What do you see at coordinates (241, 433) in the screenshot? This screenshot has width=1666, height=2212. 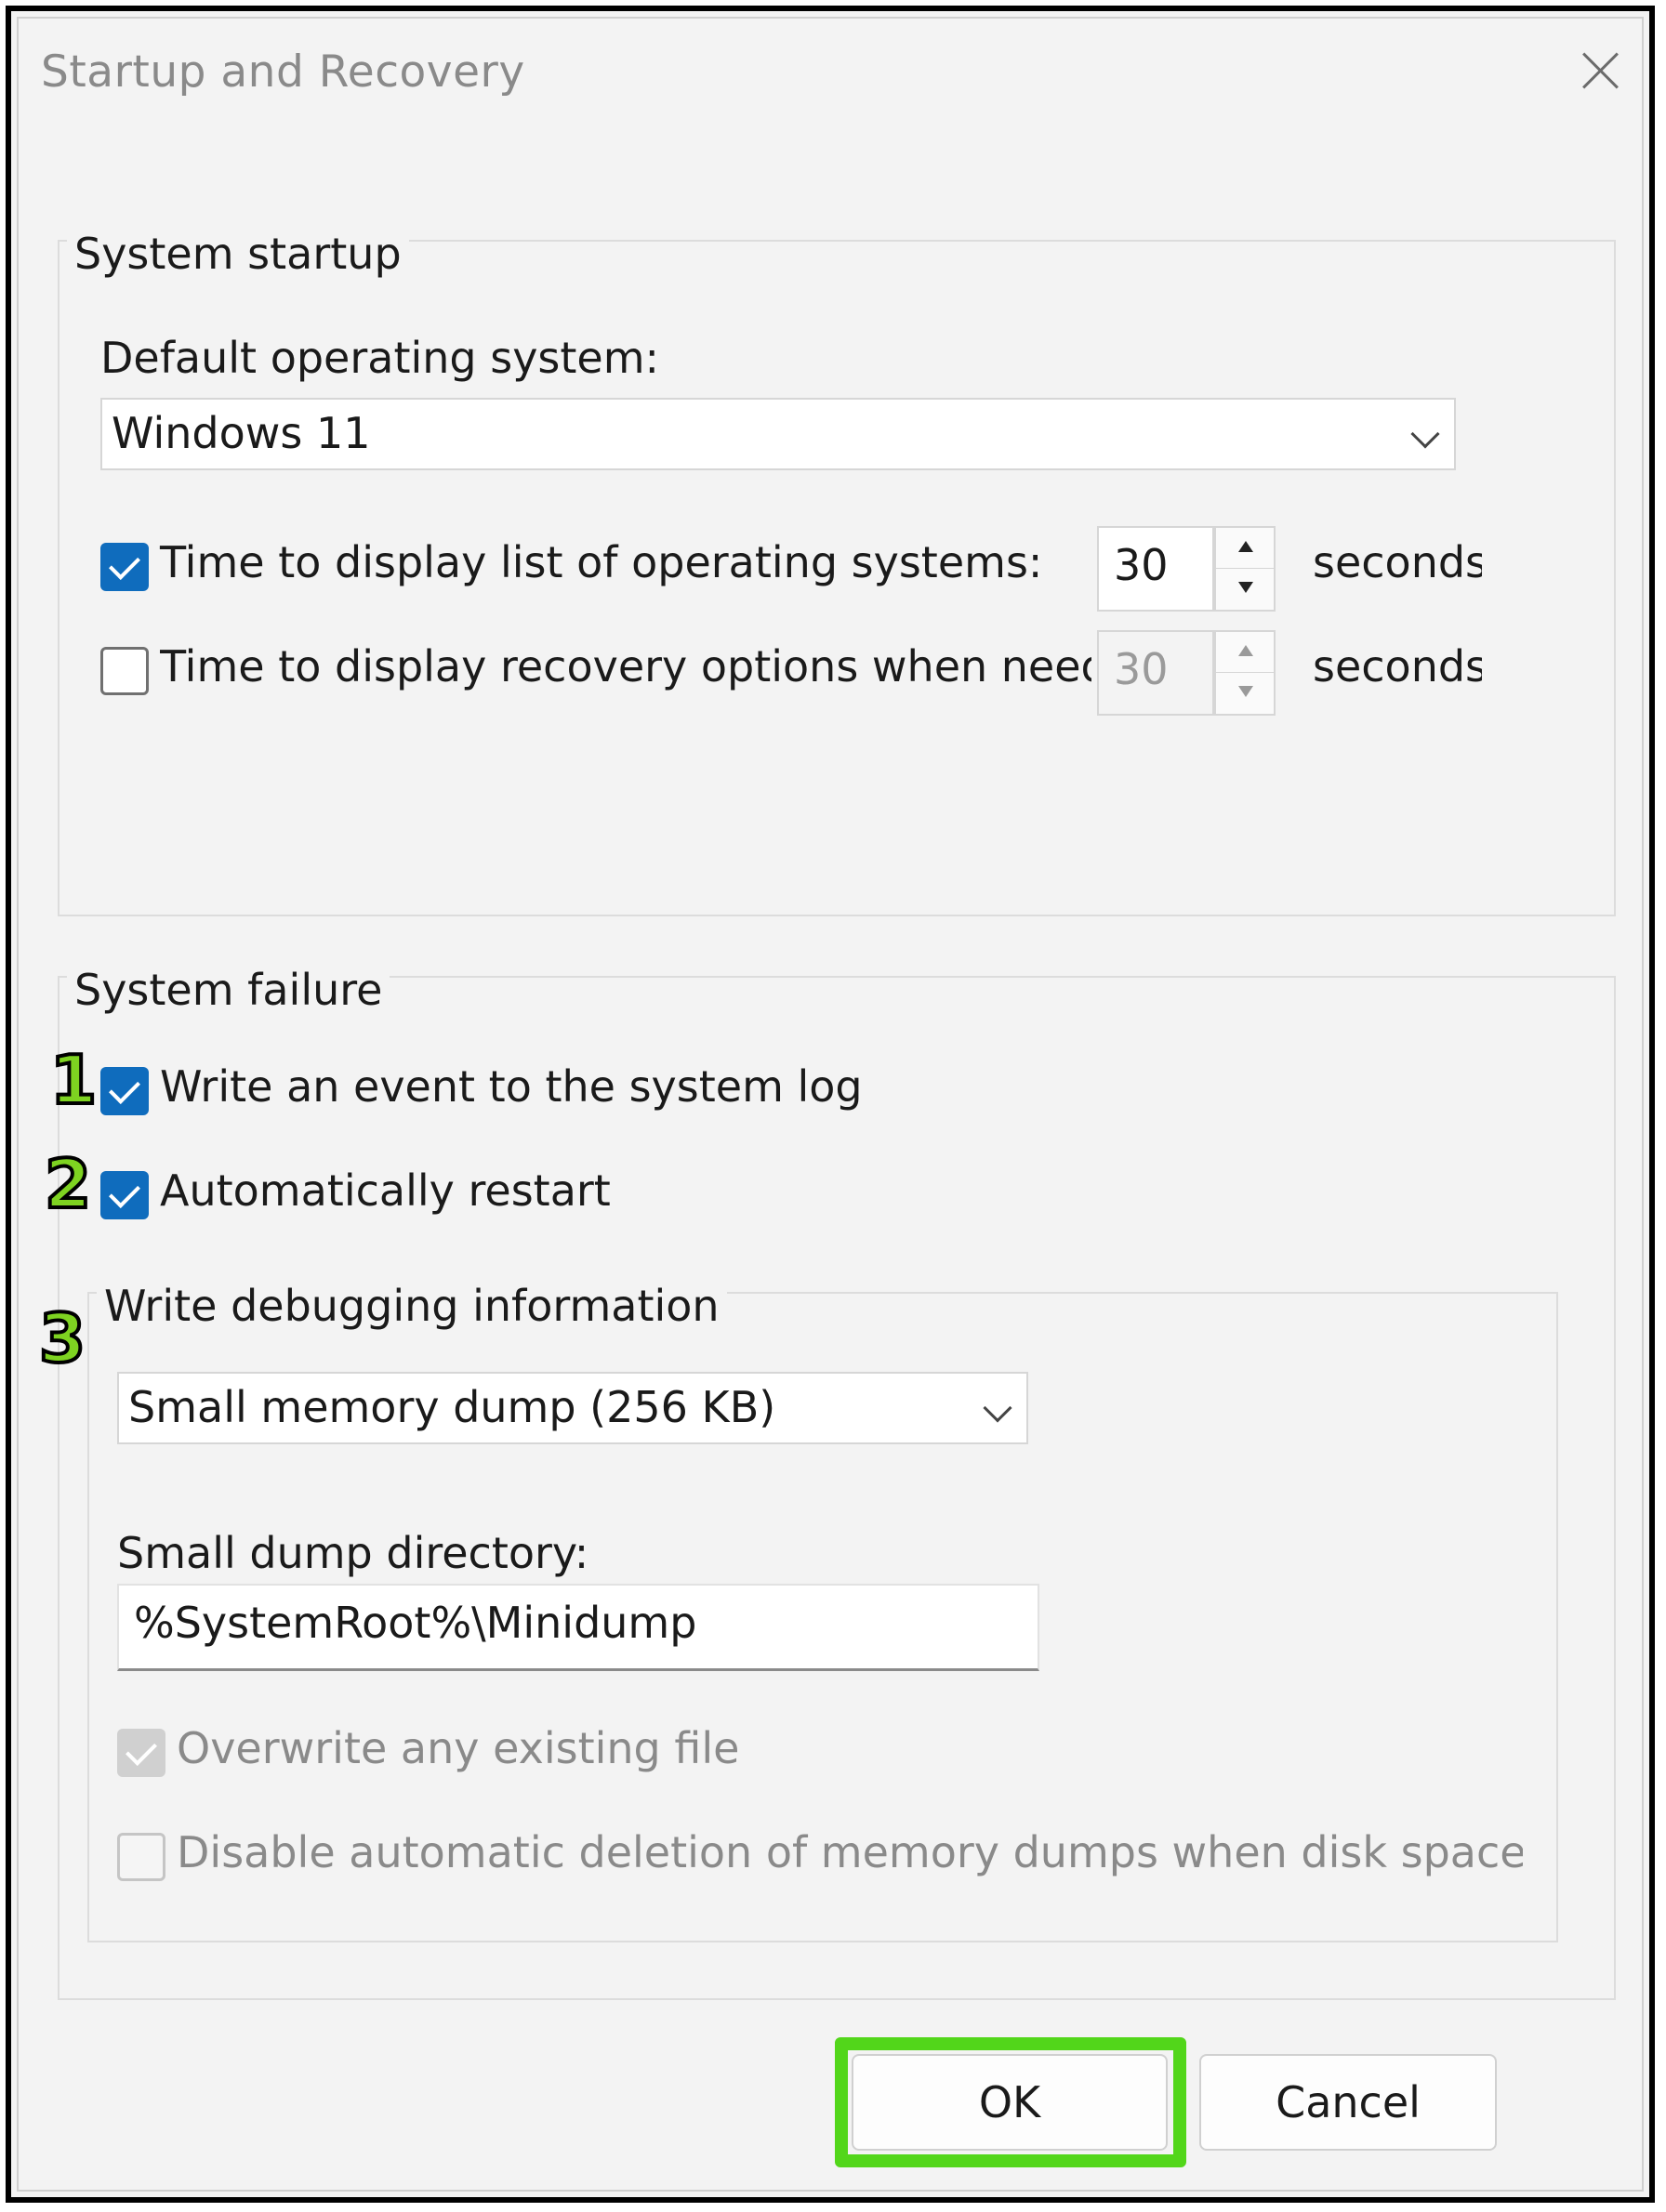 I see `default-os-value: Windows 11` at bounding box center [241, 433].